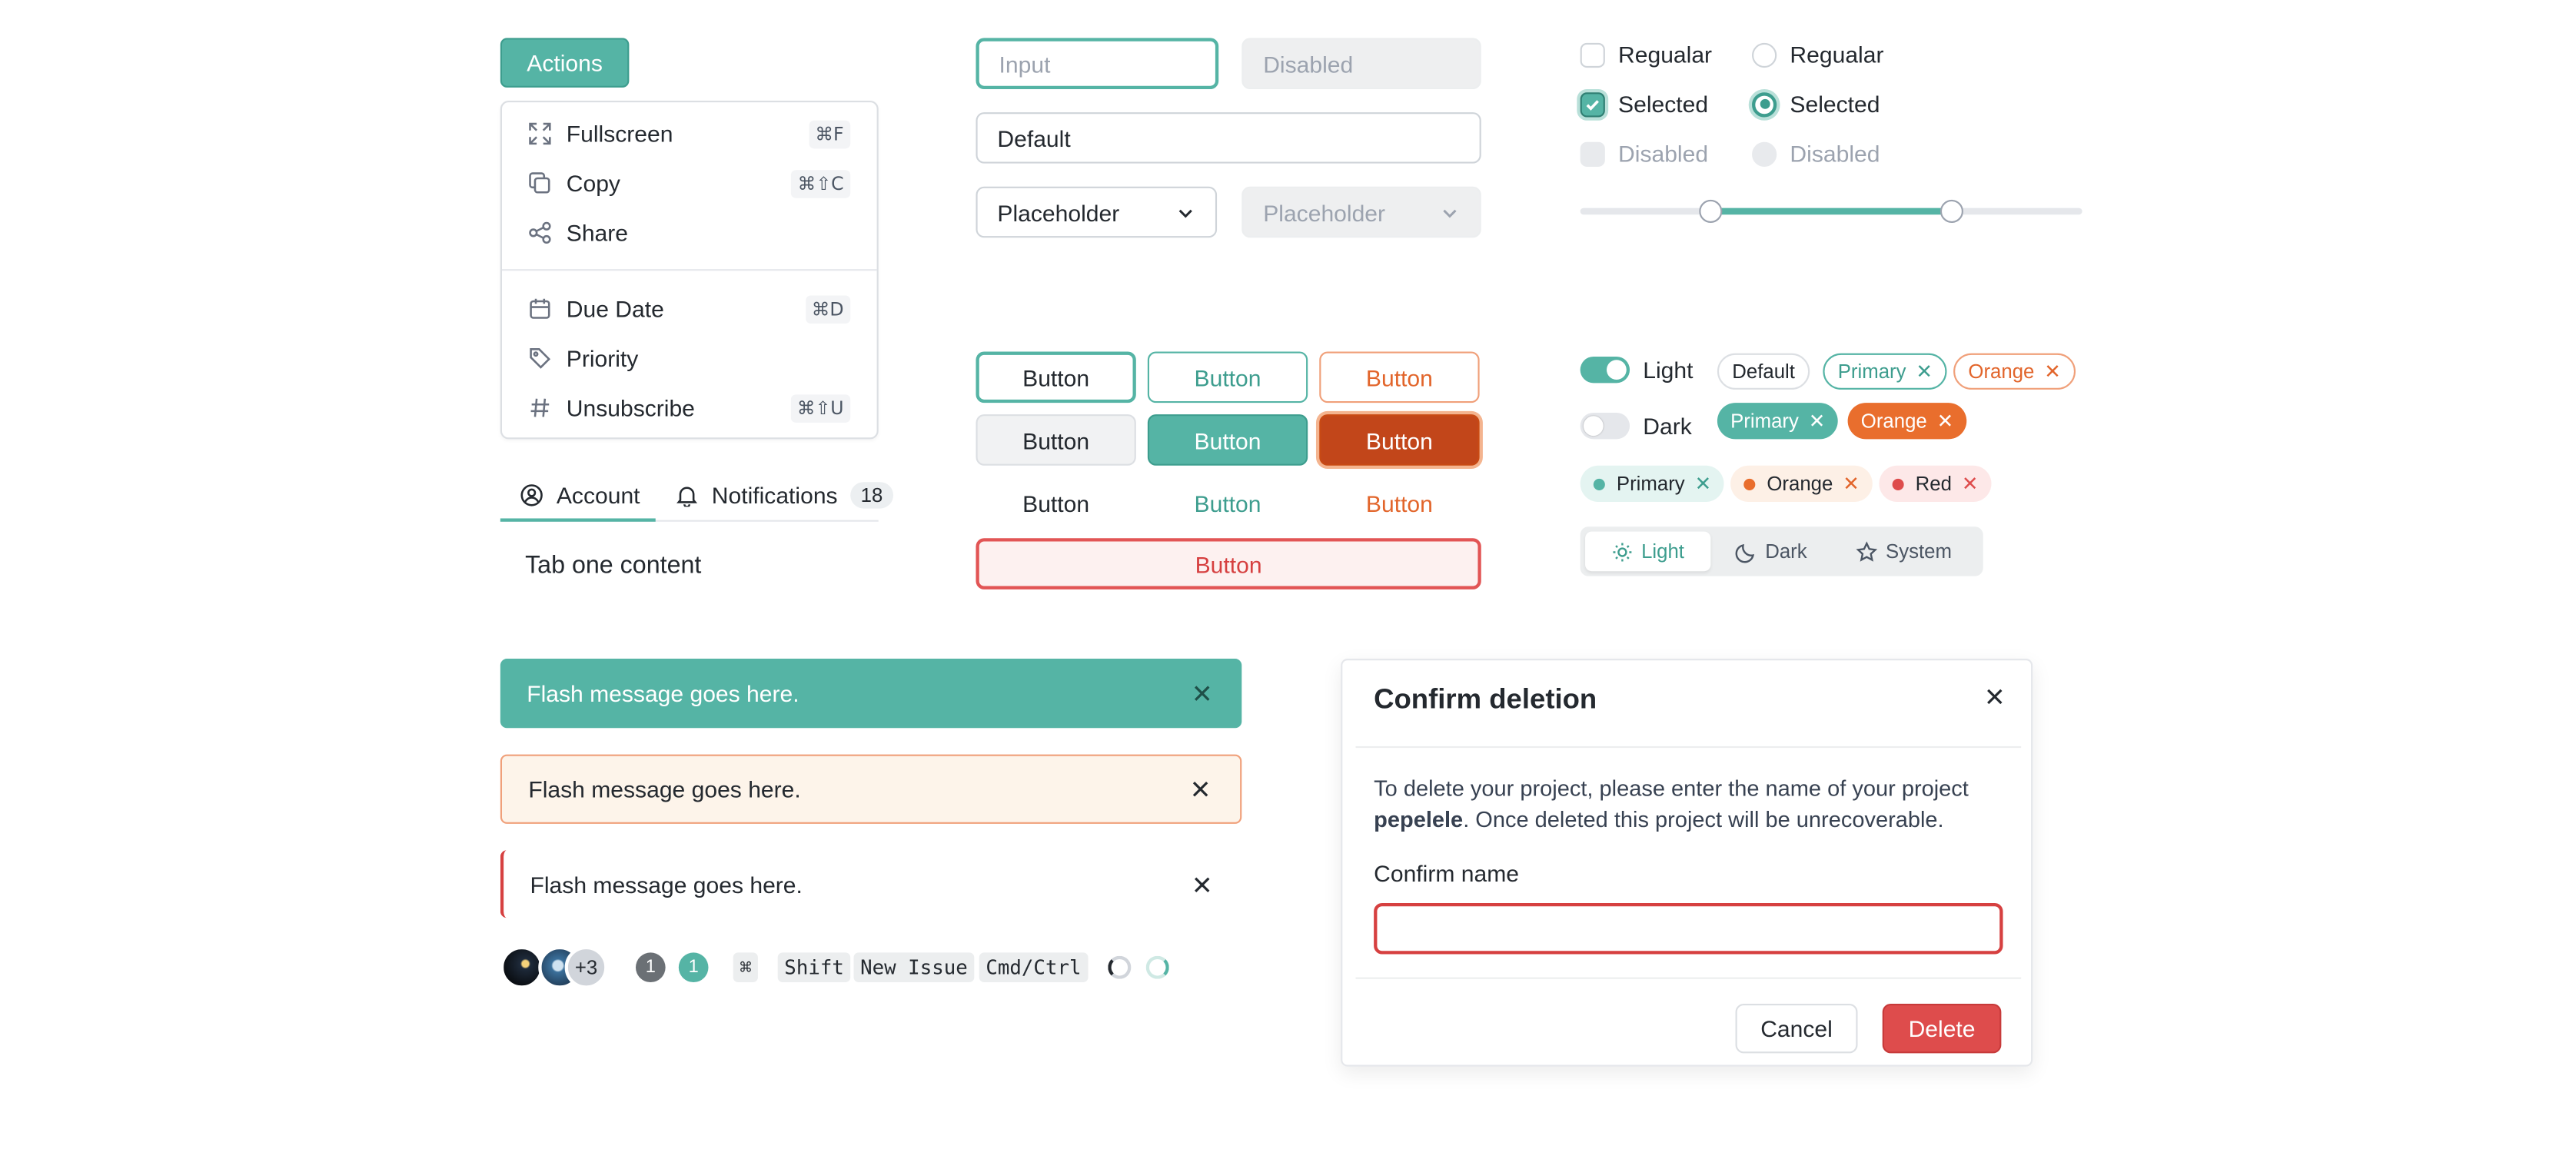 The image size is (2576, 1159). Describe the element at coordinates (746, 967) in the screenshot. I see `kbd-cmd: ⌘` at that location.